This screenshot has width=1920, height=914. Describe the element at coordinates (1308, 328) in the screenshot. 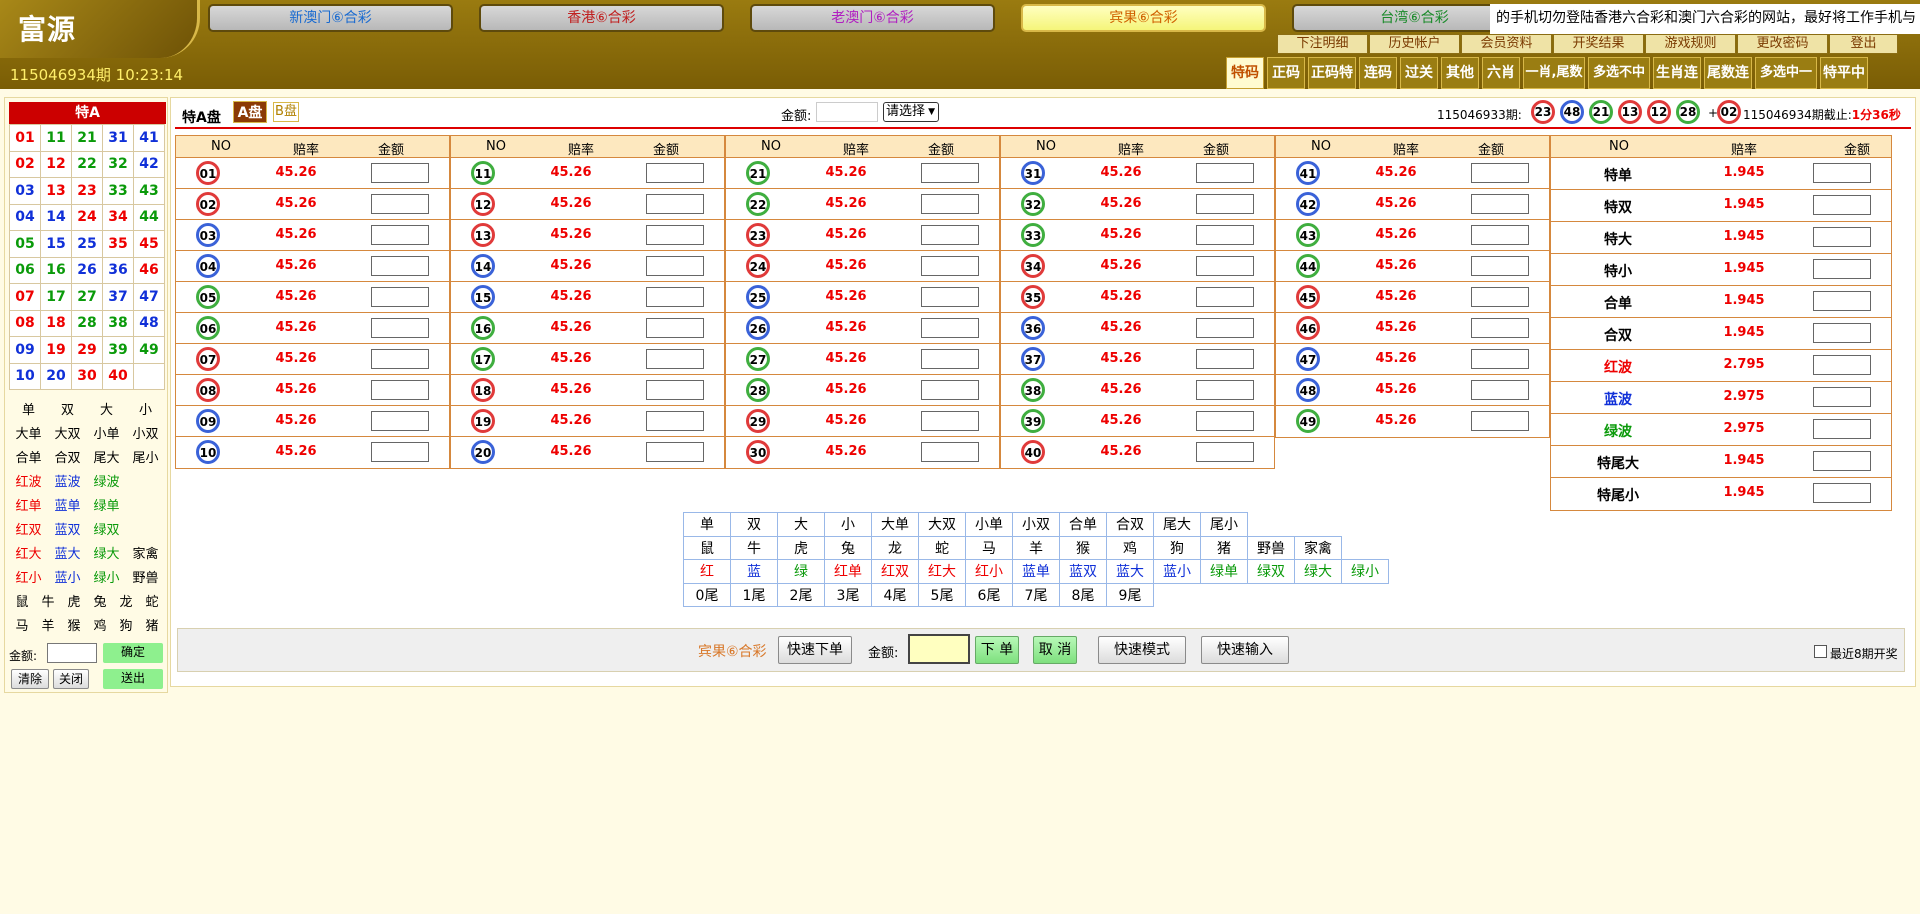

I see `number-ball: 46` at that location.